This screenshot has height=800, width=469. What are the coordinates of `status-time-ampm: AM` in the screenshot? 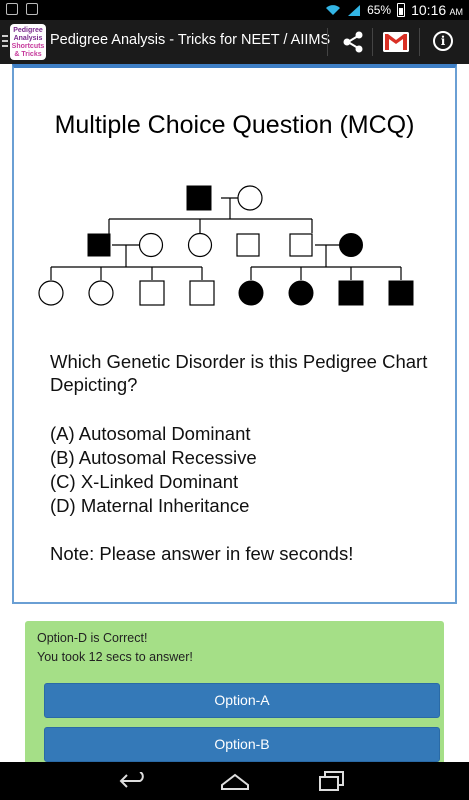 It's located at (456, 12).